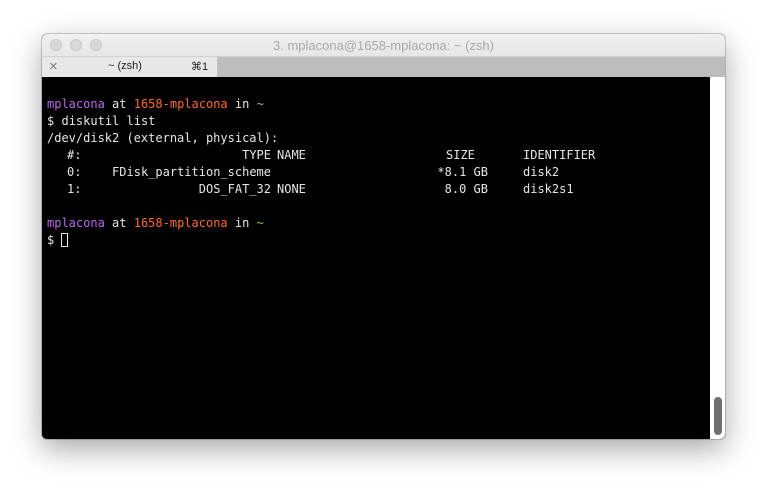 Image resolution: width=767 pixels, height=489 pixels. I want to click on input-line: $, so click(58, 240).